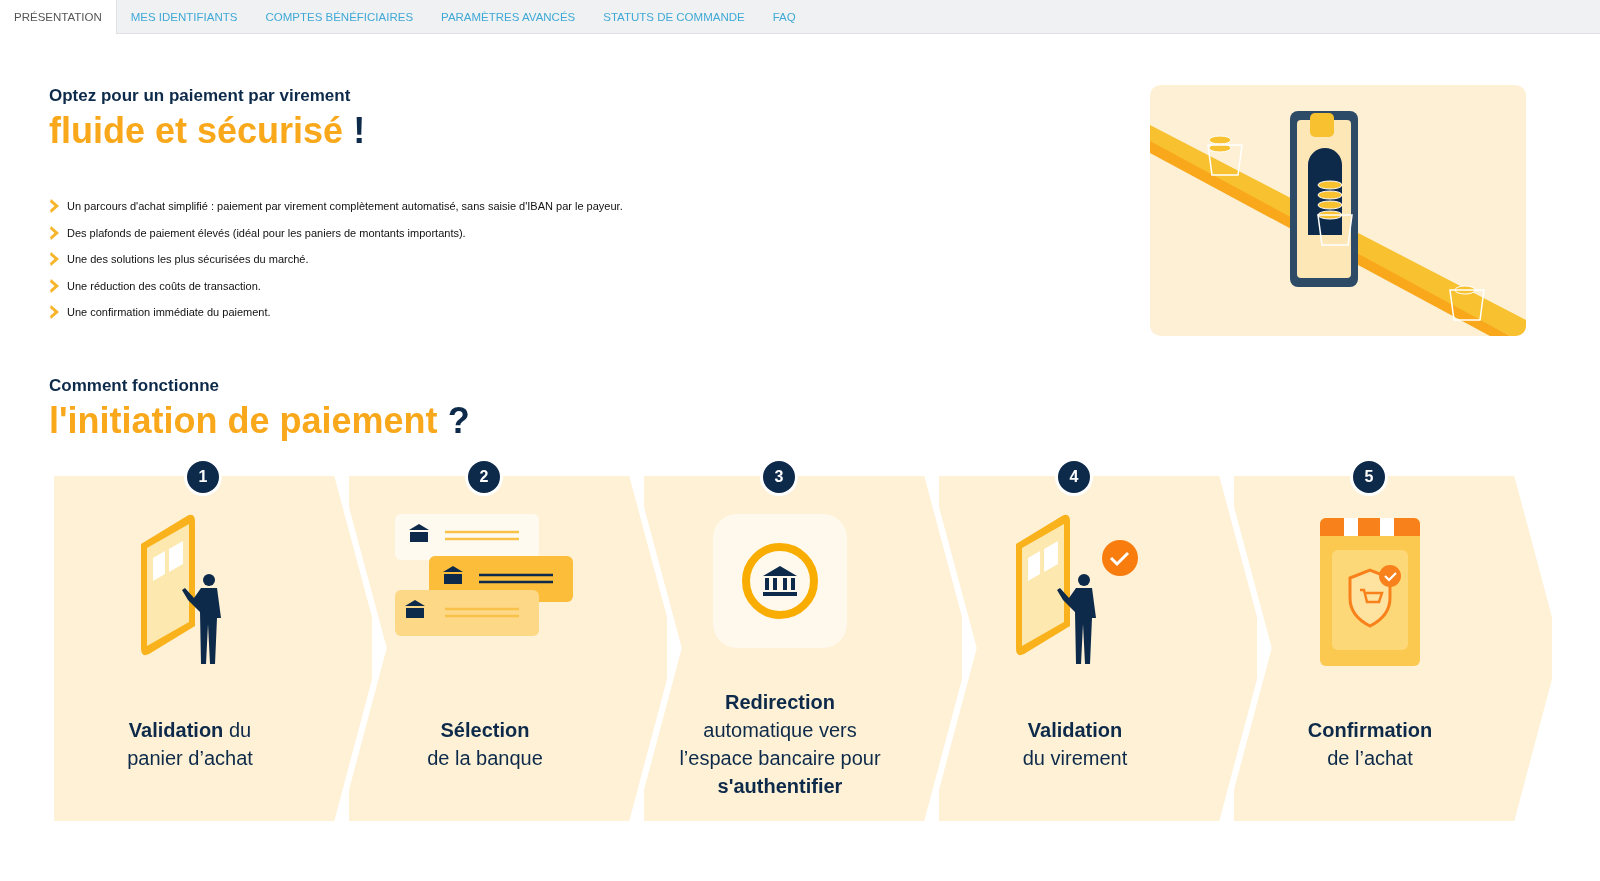 The height and width of the screenshot is (881, 1600). Describe the element at coordinates (485, 744) in the screenshot. I see `step-caption: Sélection de la banque` at that location.